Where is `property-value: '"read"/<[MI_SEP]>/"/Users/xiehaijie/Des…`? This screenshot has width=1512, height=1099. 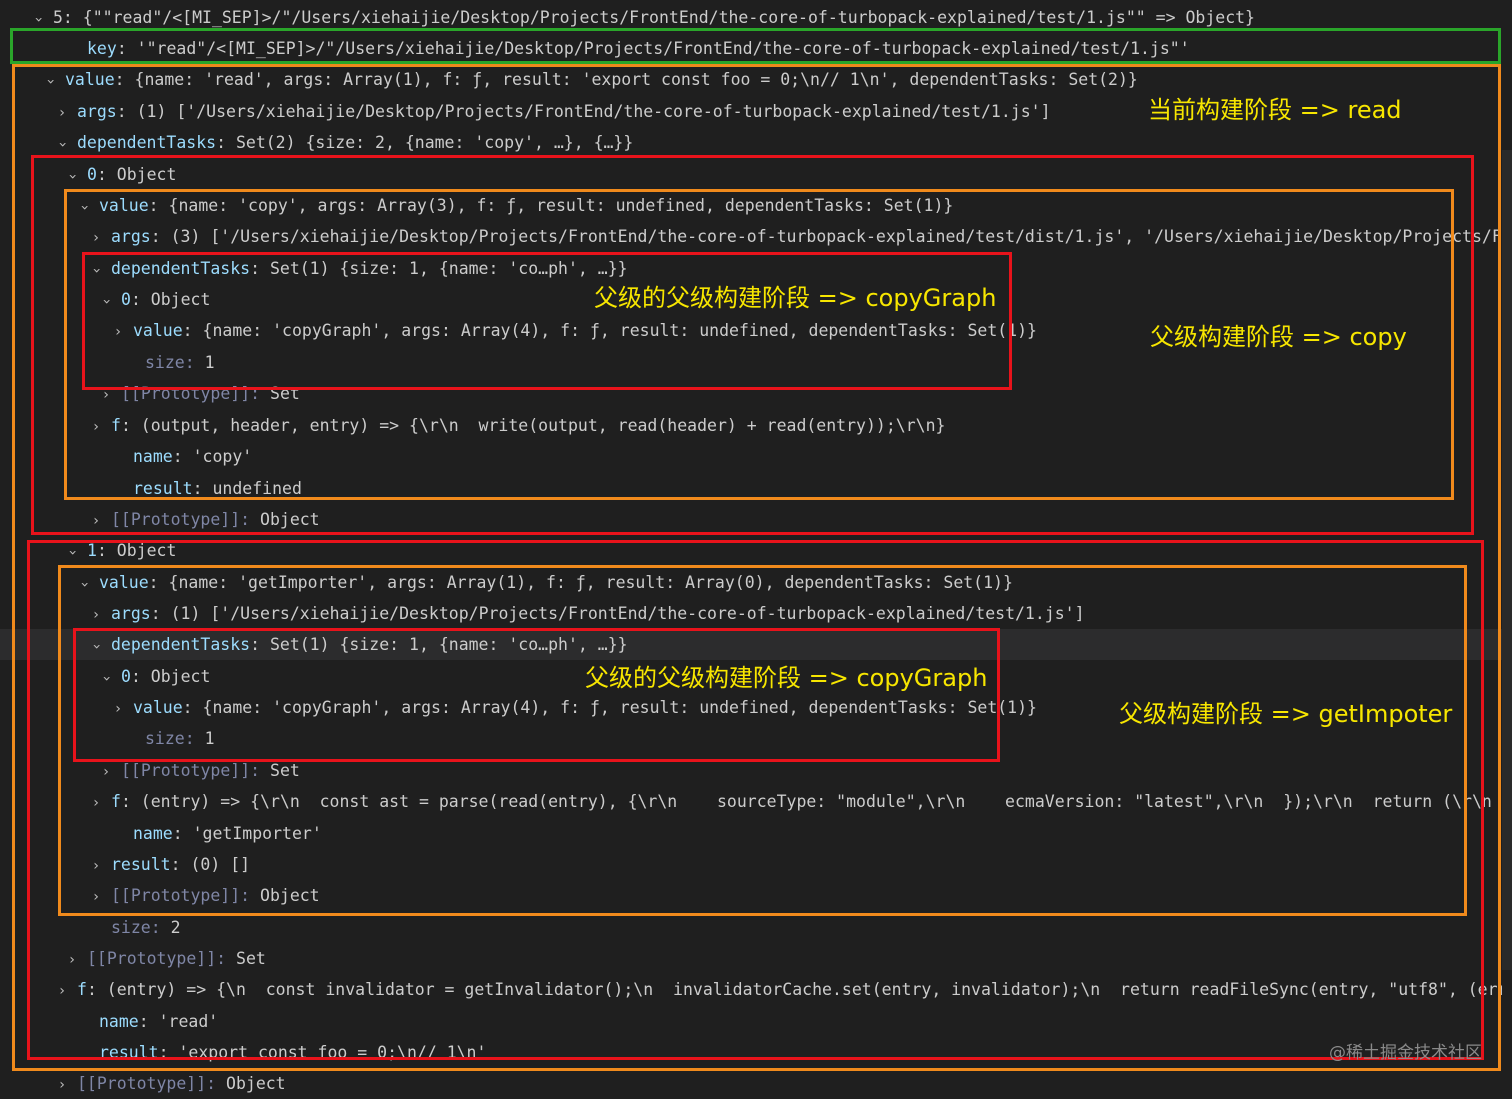
property-value: '"read"/<[MI_SEP]>/"/Users/xiehaijie/Des… is located at coordinates (658, 48).